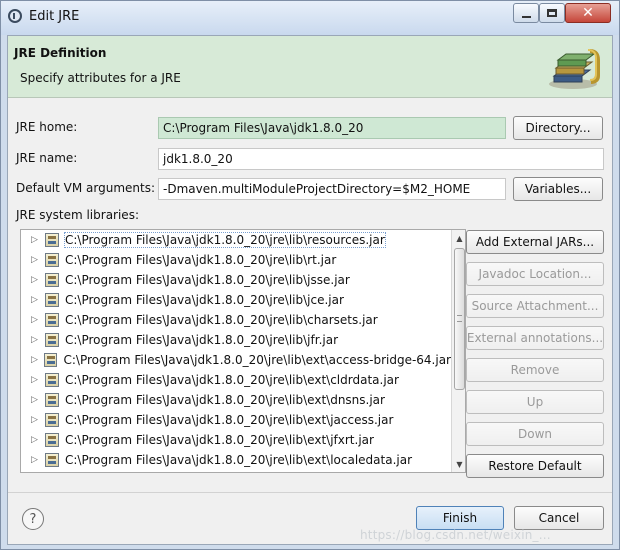 This screenshot has width=620, height=550. I want to click on jre-libraries-label: JRE system libraries:, so click(77, 215).